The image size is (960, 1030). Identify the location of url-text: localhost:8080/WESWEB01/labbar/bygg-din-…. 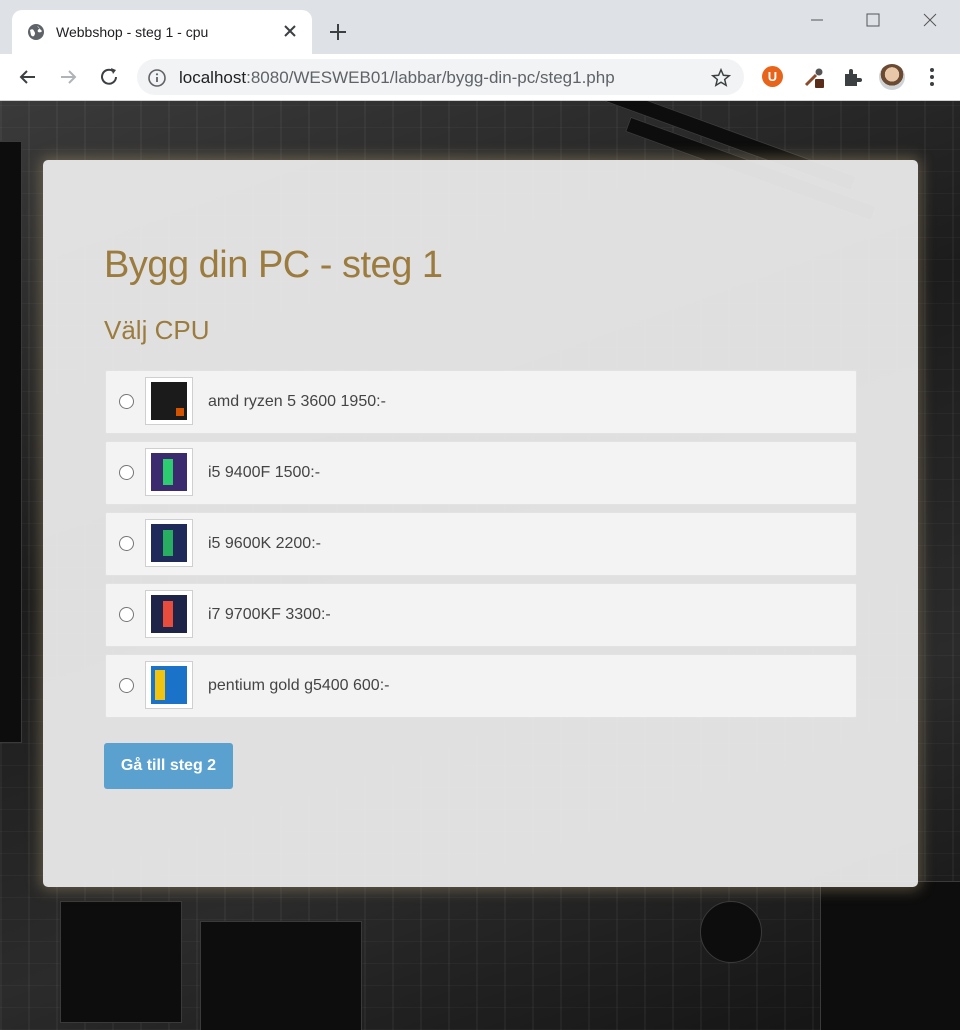
(397, 78).